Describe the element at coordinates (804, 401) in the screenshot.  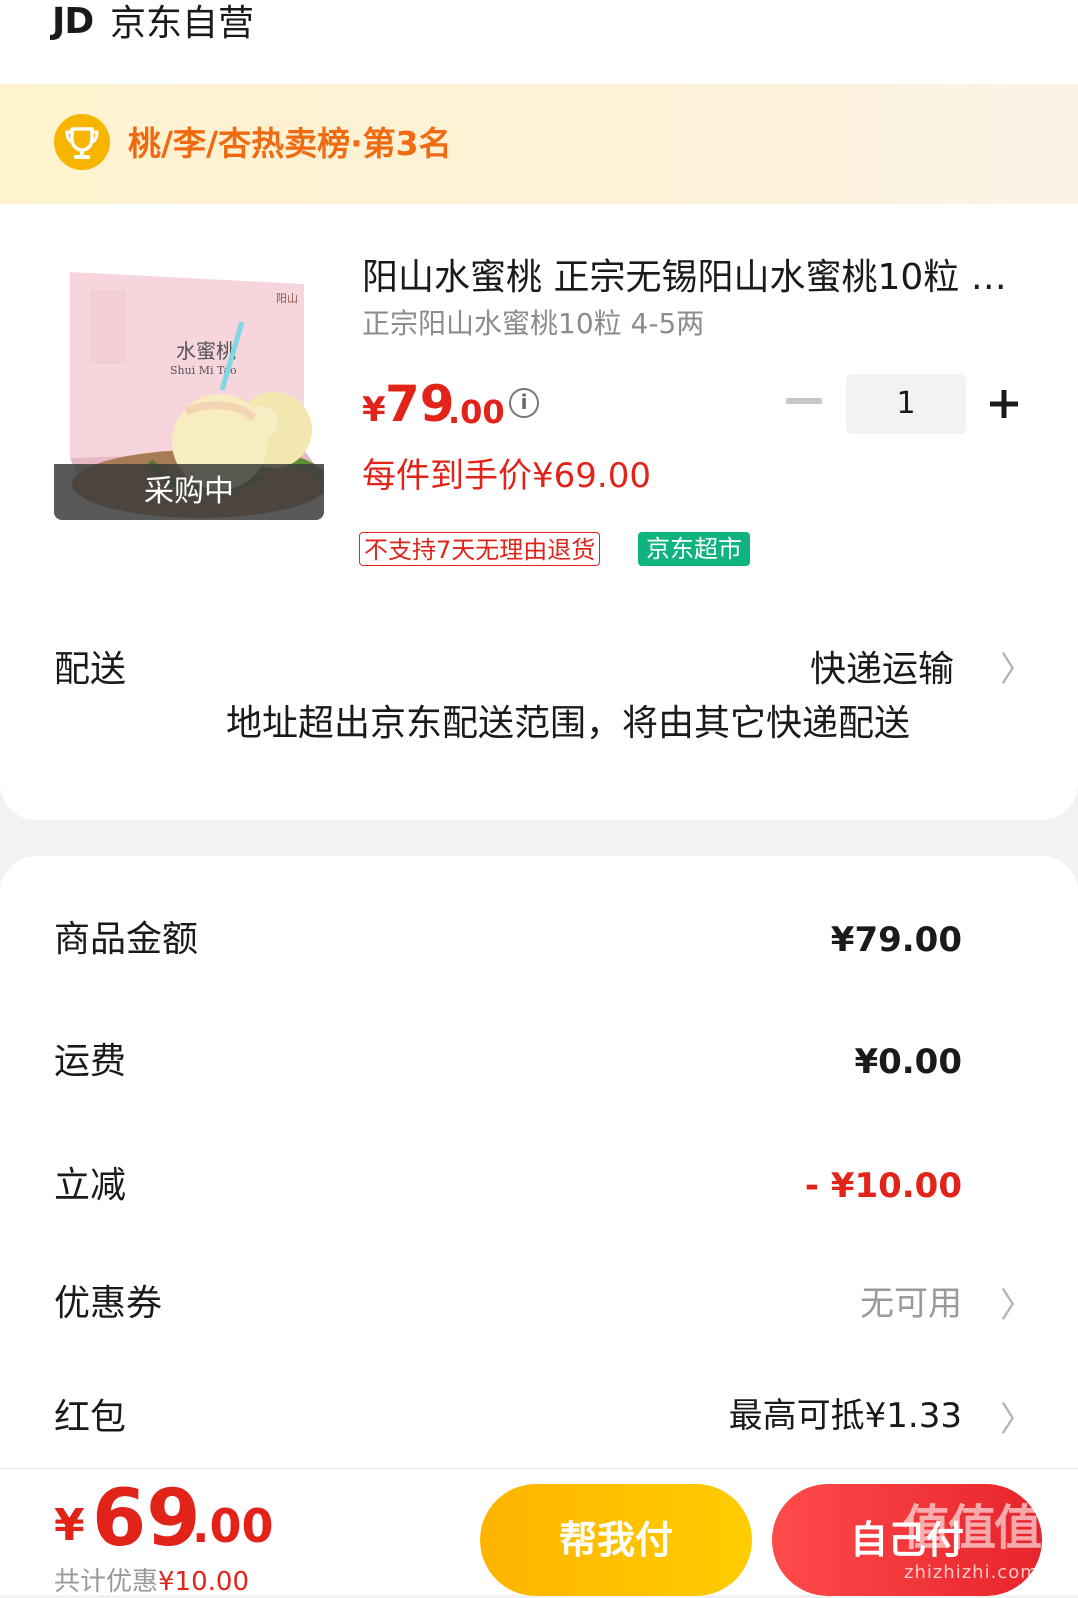
I see `quantity-minus-button` at that location.